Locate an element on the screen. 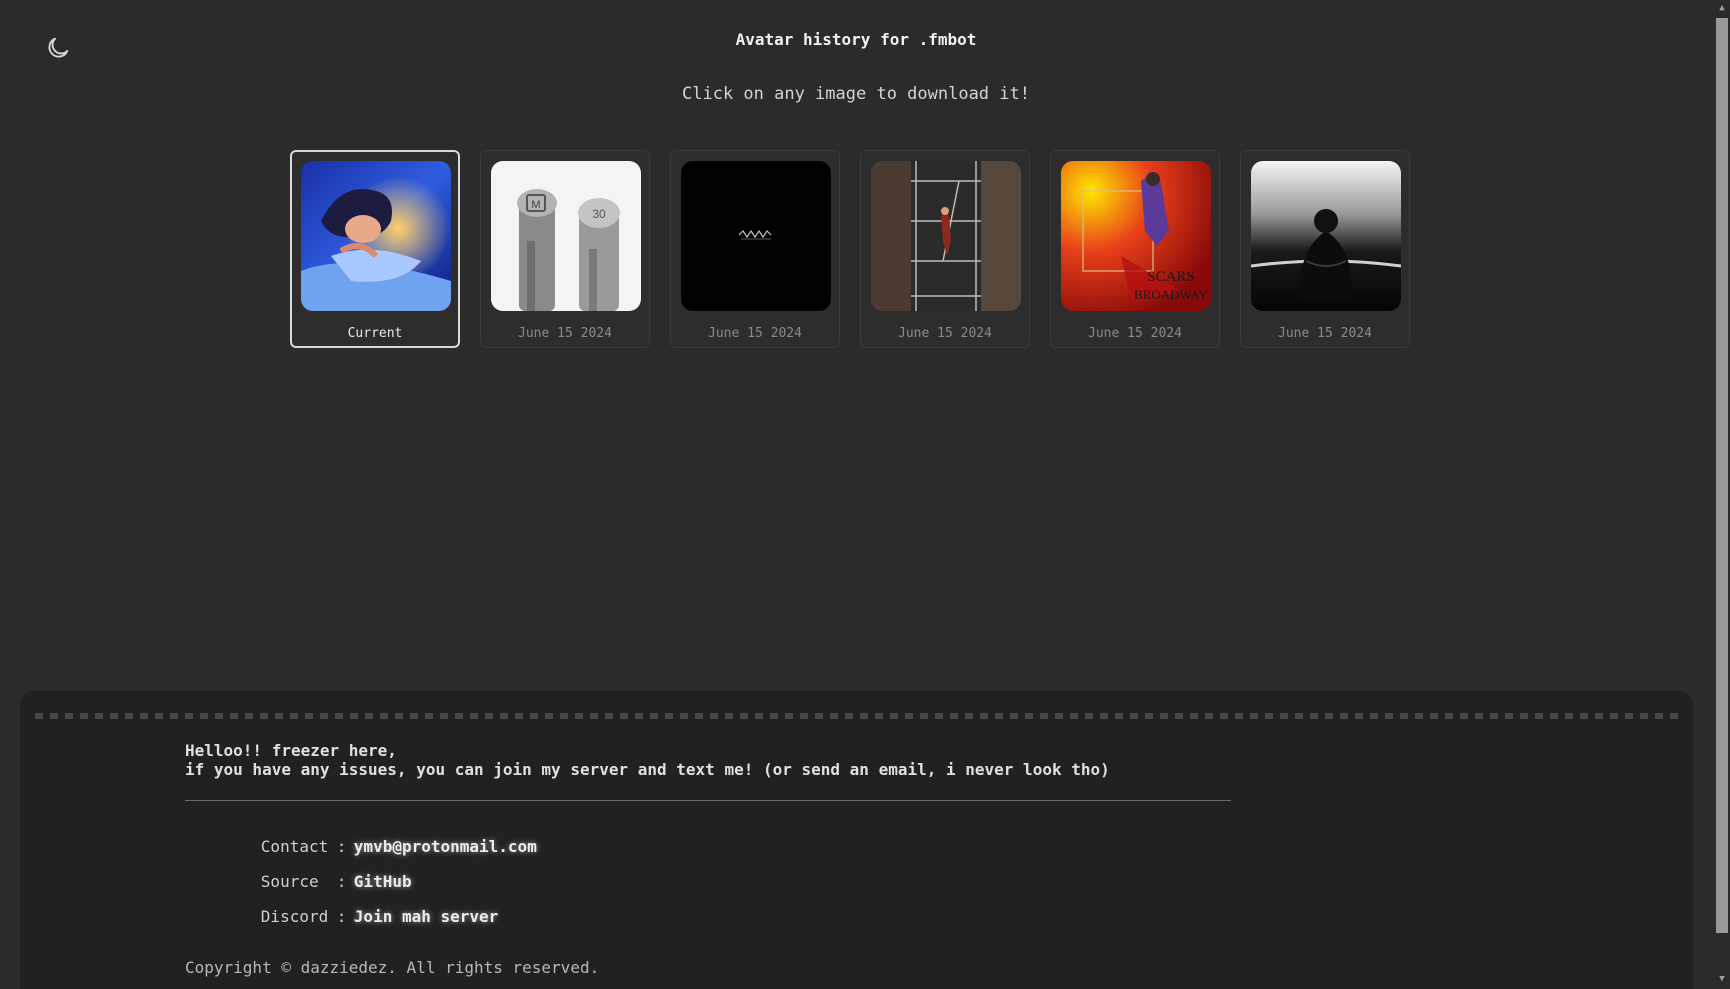  avatar-label: Current is located at coordinates (375, 333).